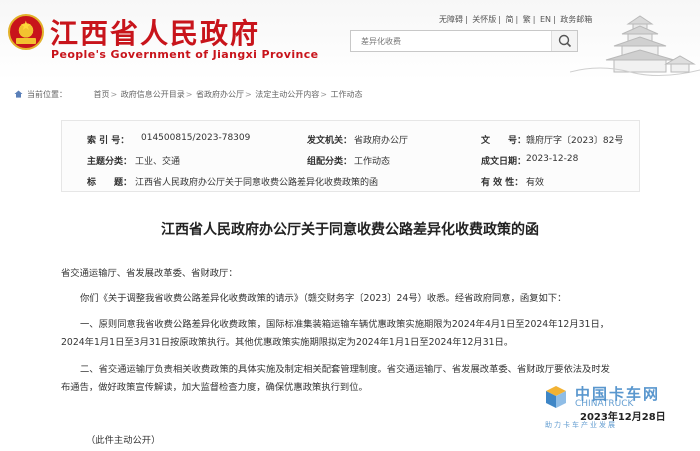 The height and width of the screenshot is (451, 700). Describe the element at coordinates (484, 19) in the screenshot. I see `elderly-mode-link: 关怀版` at that location.